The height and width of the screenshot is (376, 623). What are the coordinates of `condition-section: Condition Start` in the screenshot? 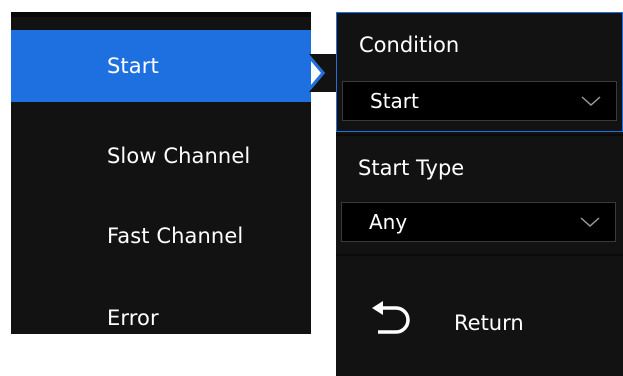 It's located at (479, 72).